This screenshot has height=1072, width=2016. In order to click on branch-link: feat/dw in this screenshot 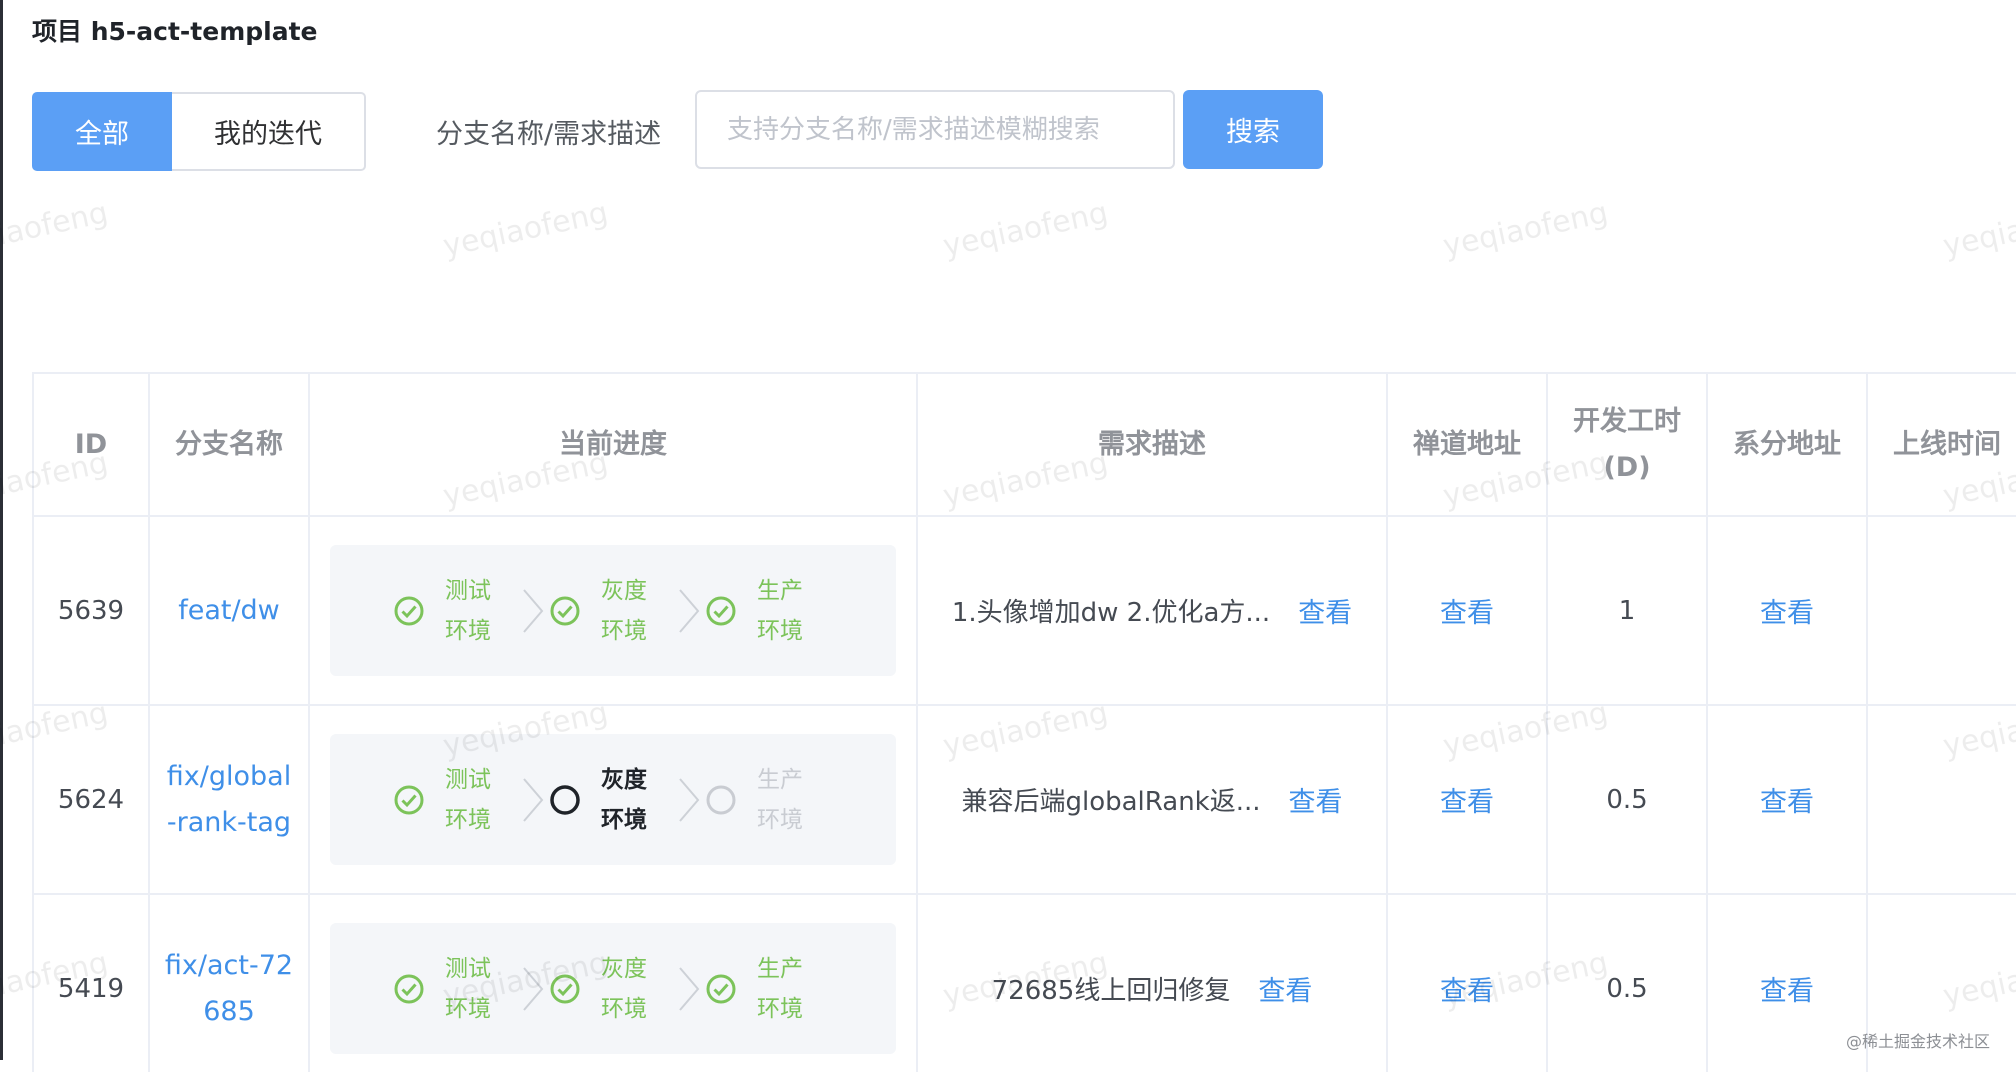, I will do `click(229, 611)`.